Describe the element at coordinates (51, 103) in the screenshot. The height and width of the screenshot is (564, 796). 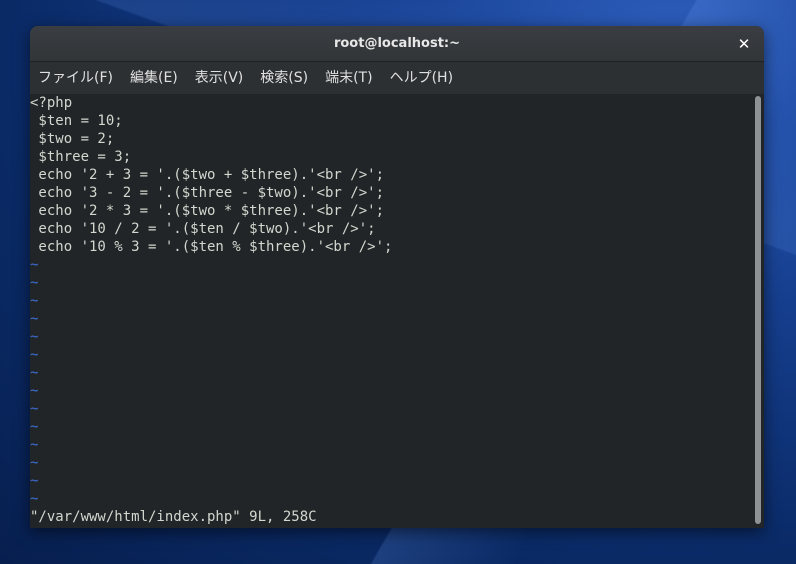
I see `code-line: <?php` at that location.